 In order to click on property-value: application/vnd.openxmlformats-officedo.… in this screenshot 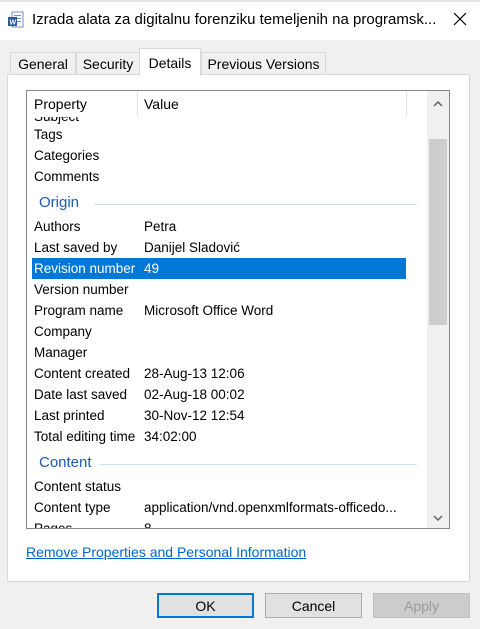, I will do `click(270, 507)`.